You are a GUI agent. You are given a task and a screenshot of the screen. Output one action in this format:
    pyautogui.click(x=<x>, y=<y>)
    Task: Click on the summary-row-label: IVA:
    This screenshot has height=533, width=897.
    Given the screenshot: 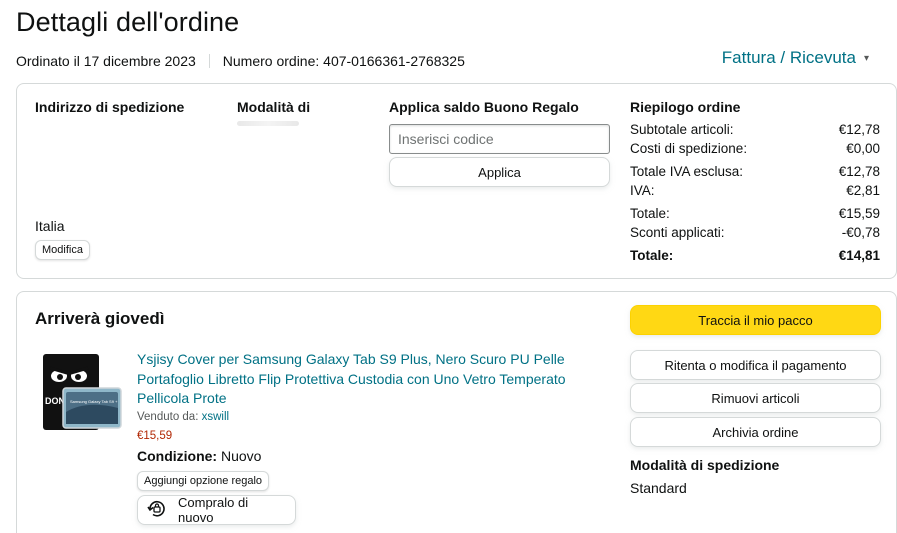 What is the action you would take?
    pyautogui.click(x=642, y=190)
    